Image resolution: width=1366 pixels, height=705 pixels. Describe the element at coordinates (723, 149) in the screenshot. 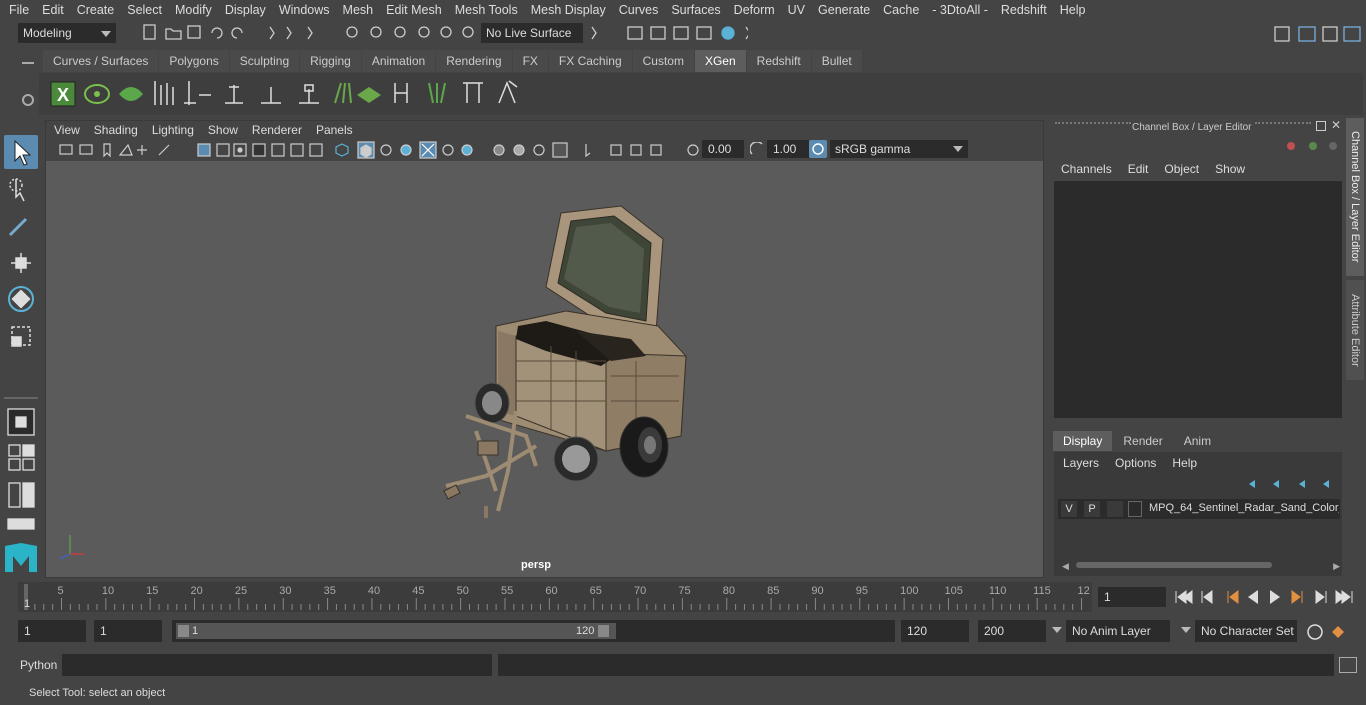

I see `exposure-field: 0.00` at that location.